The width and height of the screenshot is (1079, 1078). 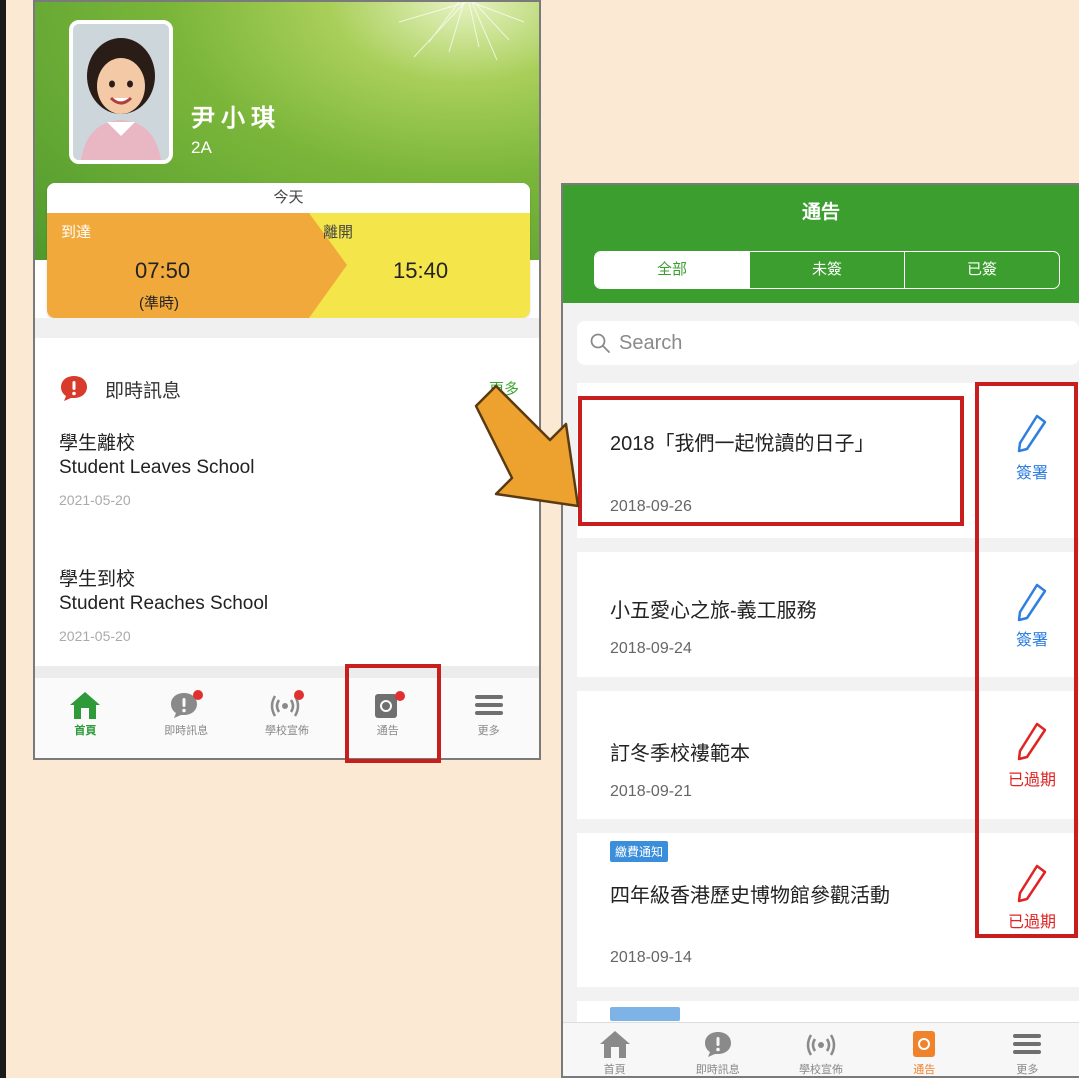 I want to click on attendance-card: 今天, so click(x=288, y=250).